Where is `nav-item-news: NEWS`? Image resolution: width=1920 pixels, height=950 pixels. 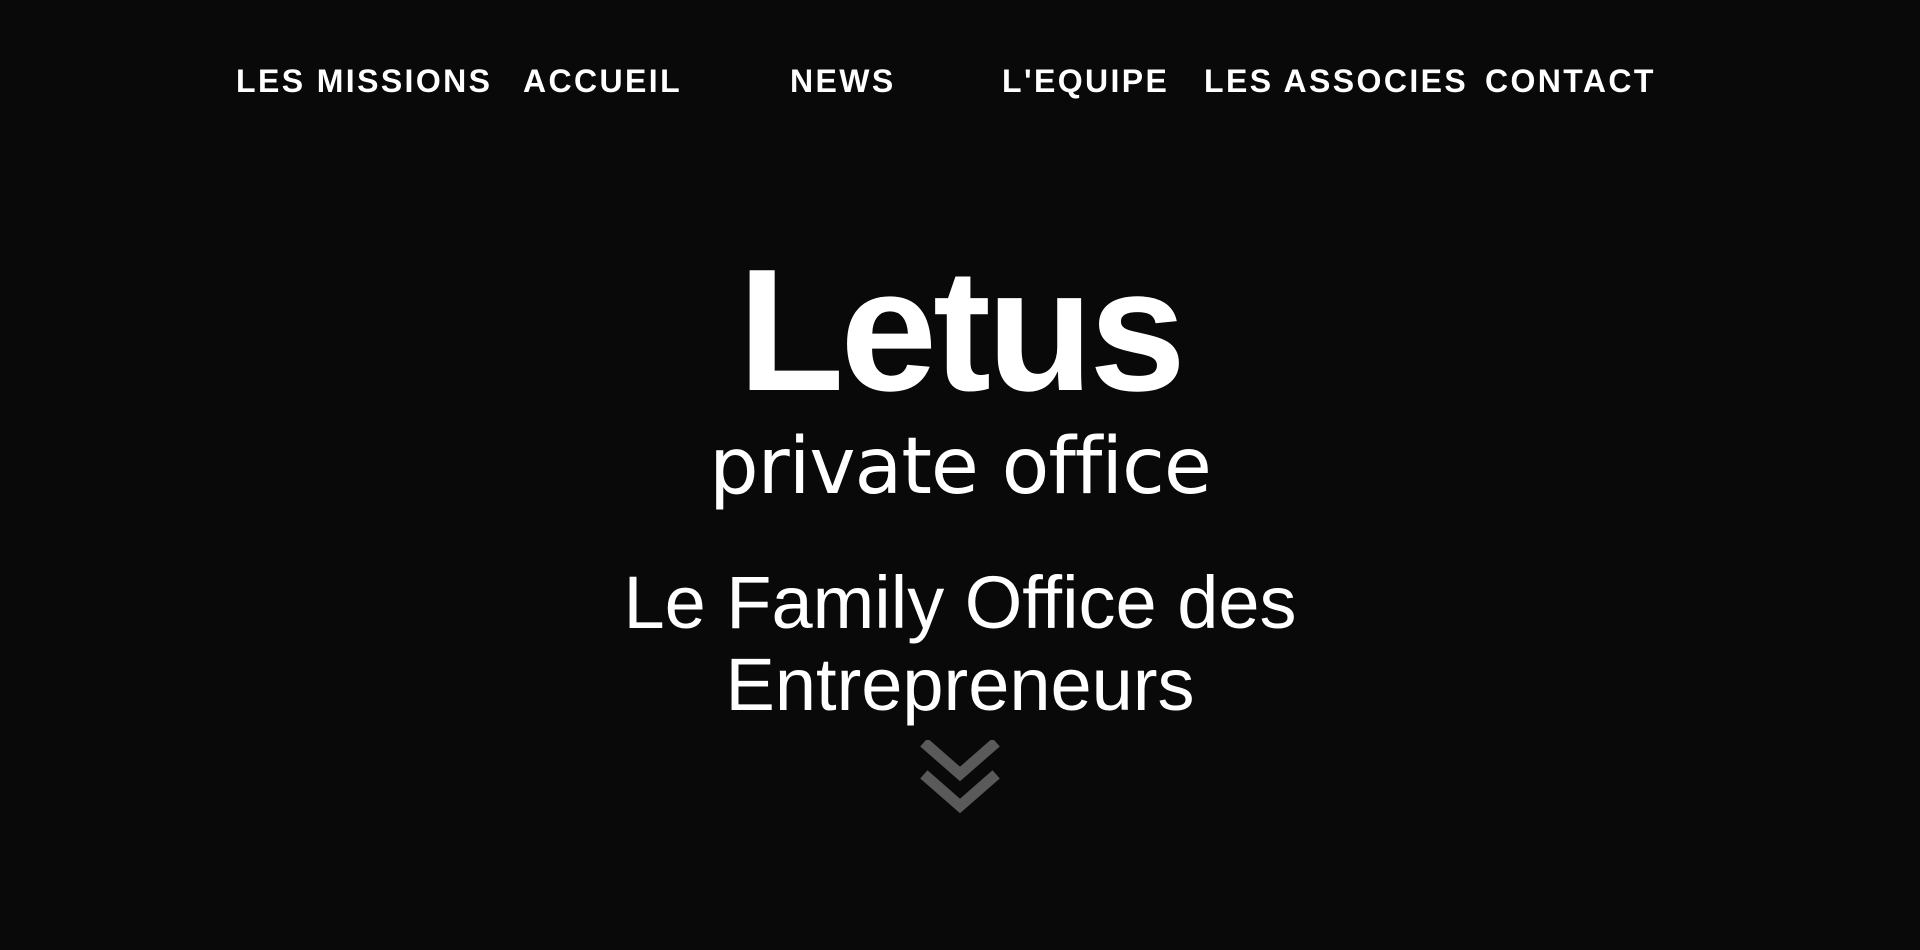
nav-item-news: NEWS is located at coordinates (843, 81).